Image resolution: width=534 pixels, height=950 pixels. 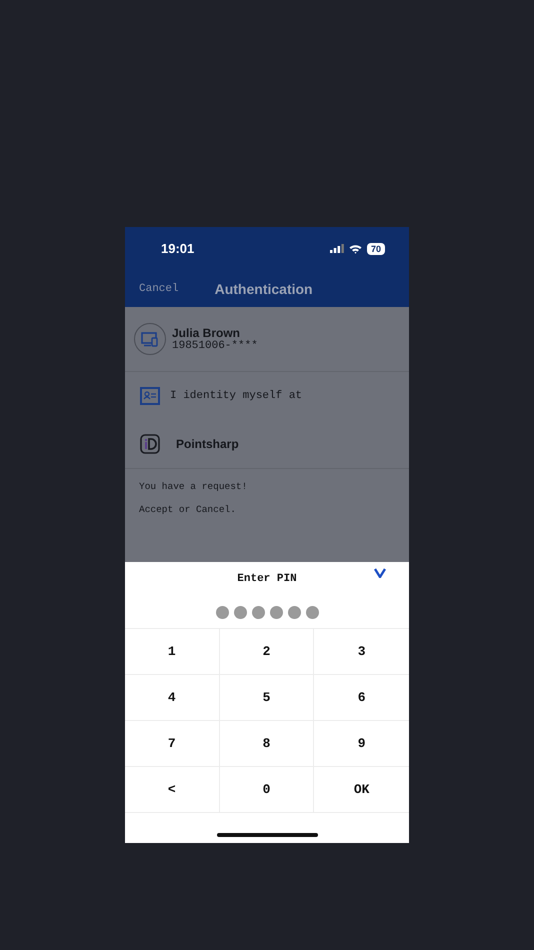 I want to click on devices-icon, so click(x=150, y=339).